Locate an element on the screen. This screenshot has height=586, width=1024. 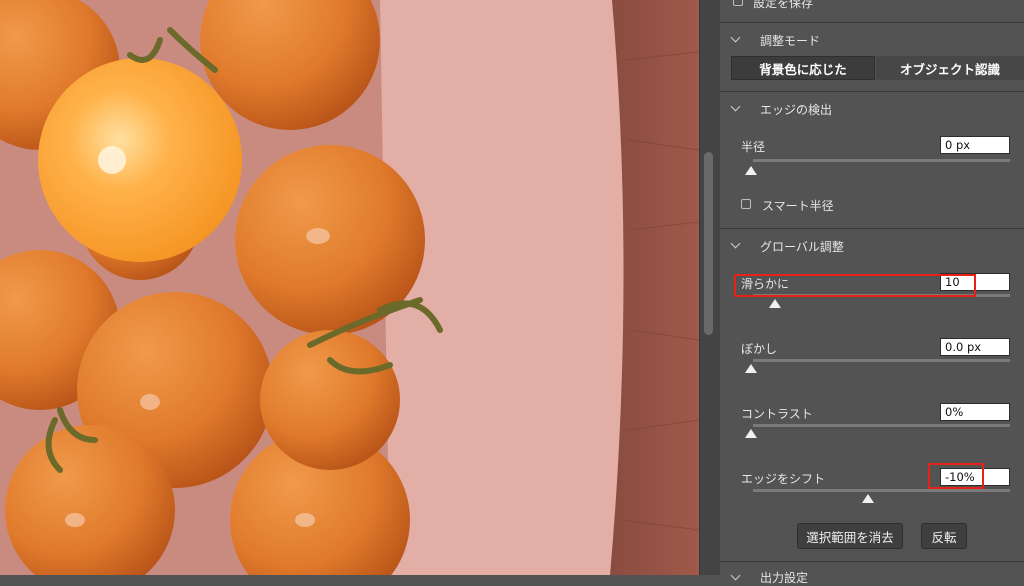
section-title-adjust-mode: 調整モード is located at coordinates (790, 40).